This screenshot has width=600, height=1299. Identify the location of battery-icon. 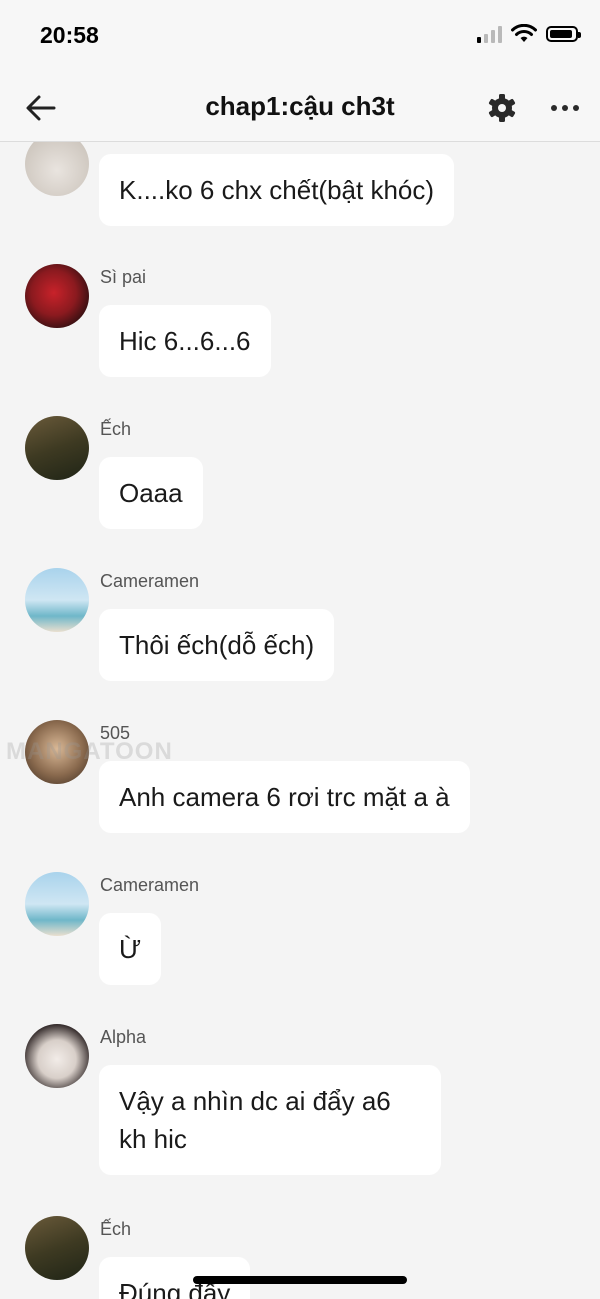
(563, 34).